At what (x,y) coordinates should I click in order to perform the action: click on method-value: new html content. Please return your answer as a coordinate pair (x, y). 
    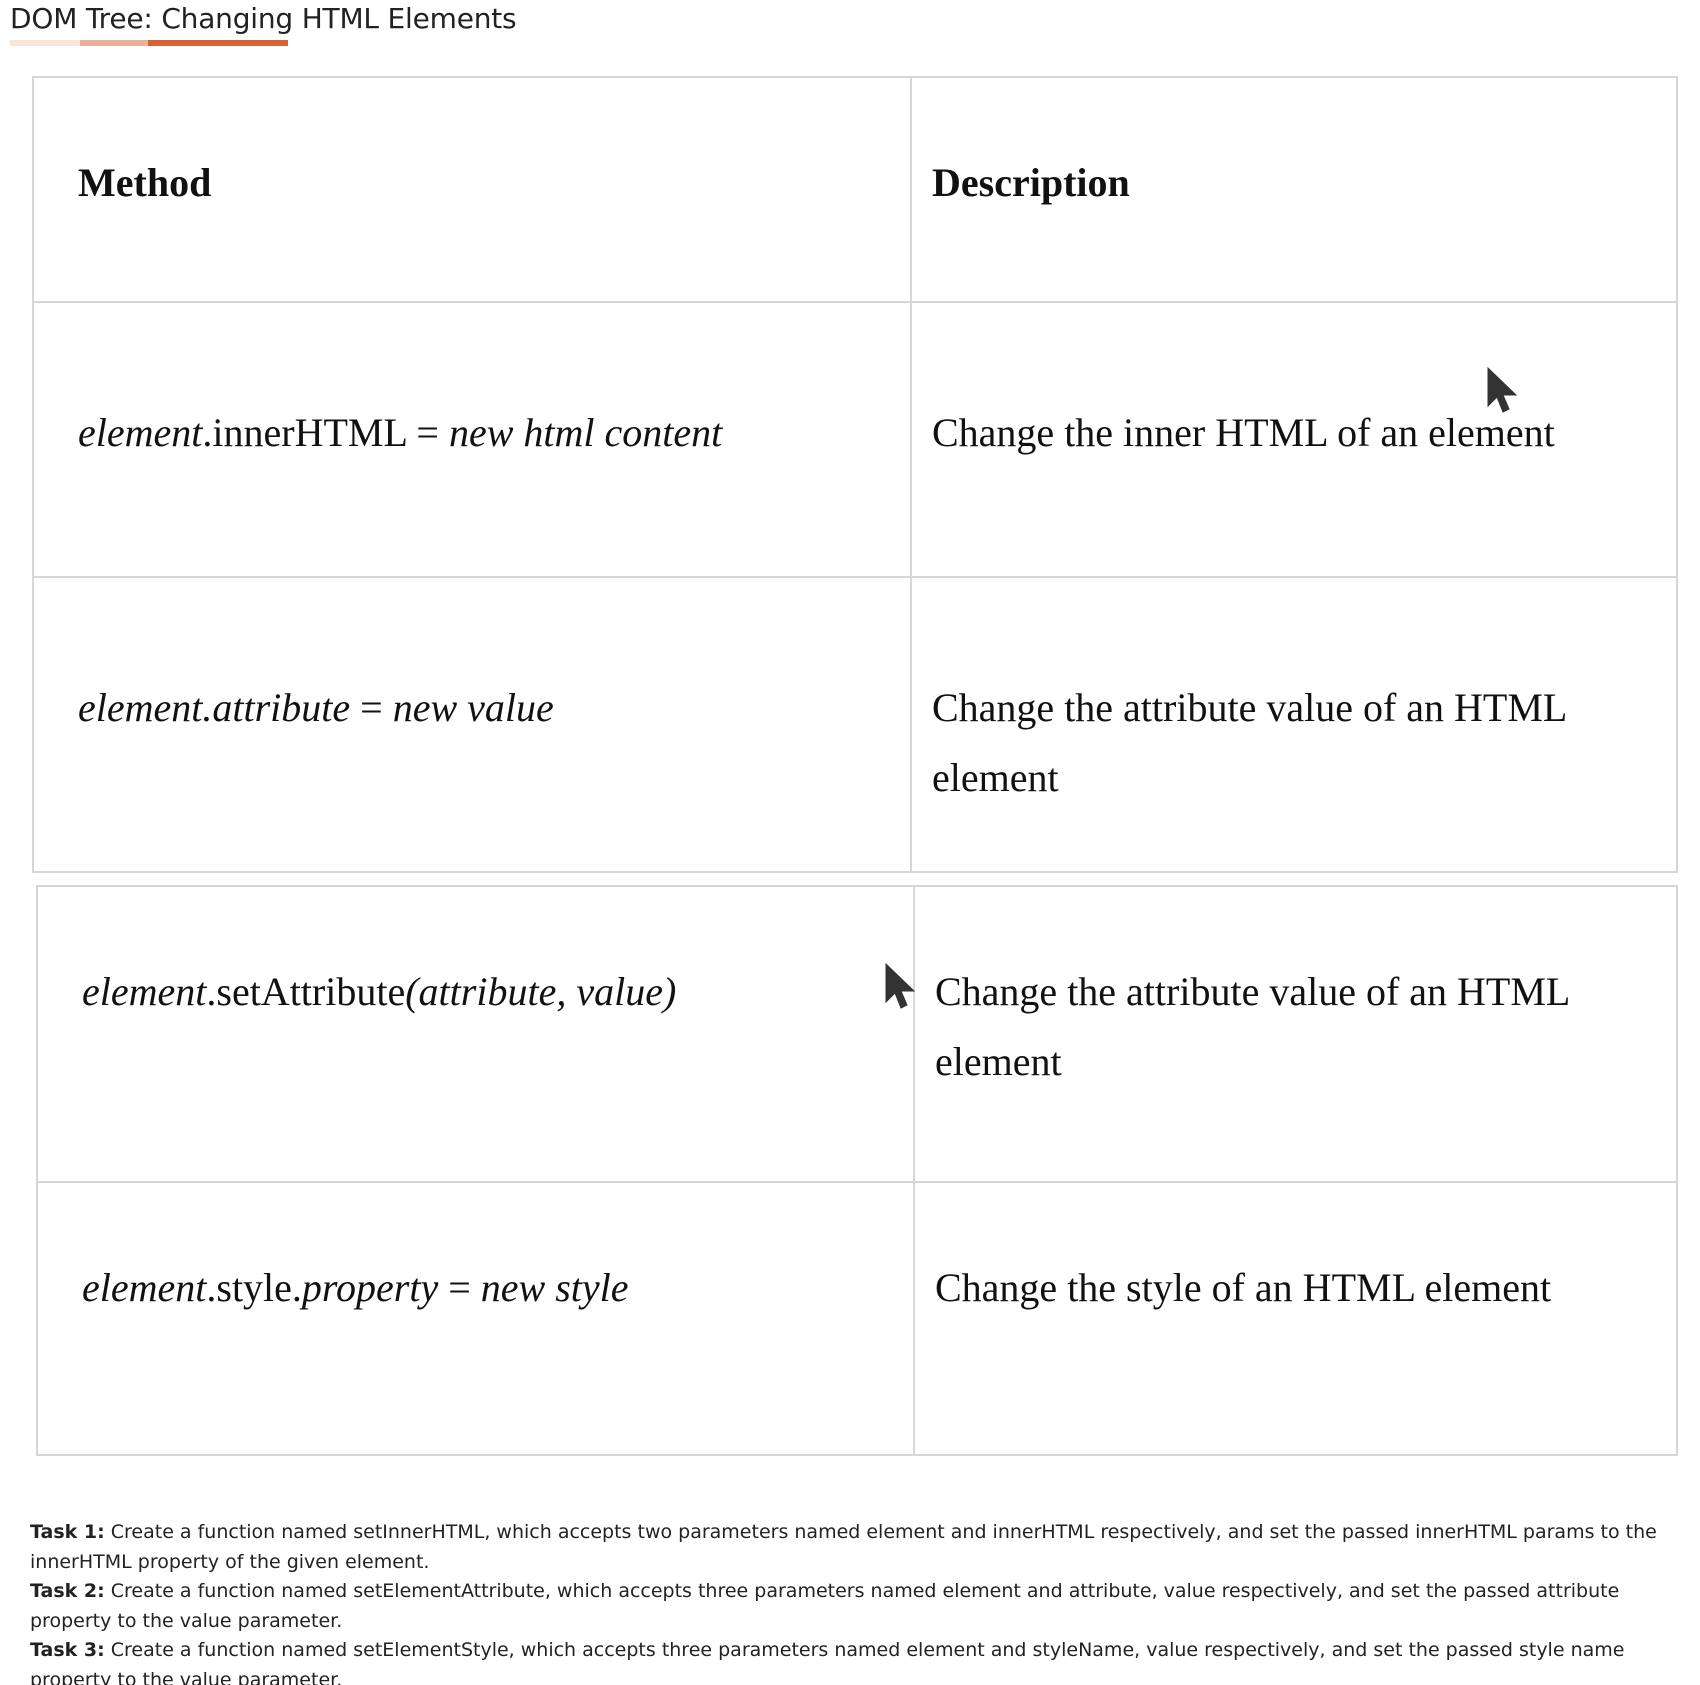
    Looking at the image, I should click on (585, 432).